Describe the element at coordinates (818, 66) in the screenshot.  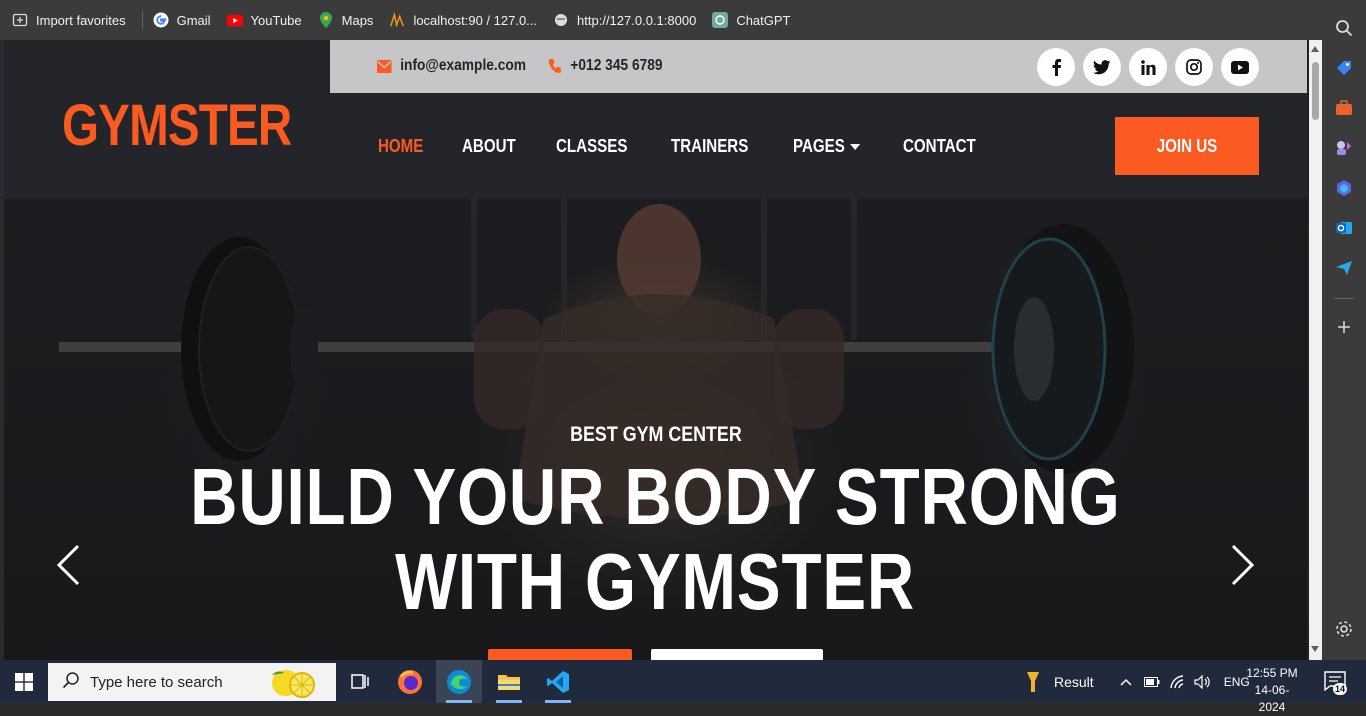
I see `contact-topbar: info@example.com +012 345 6789` at that location.